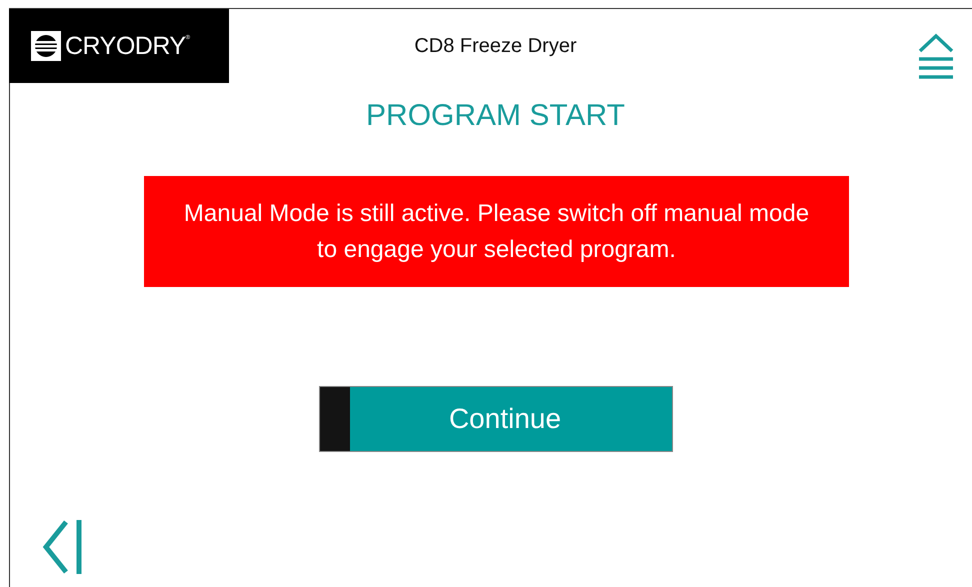 The width and height of the screenshot is (972, 587). I want to click on screen-title: PROGRAM START, so click(495, 116).